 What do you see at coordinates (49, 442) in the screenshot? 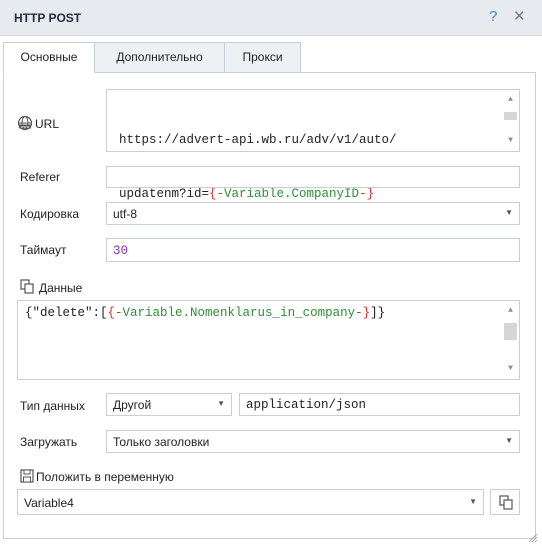
I see `load-label: Загружать` at bounding box center [49, 442].